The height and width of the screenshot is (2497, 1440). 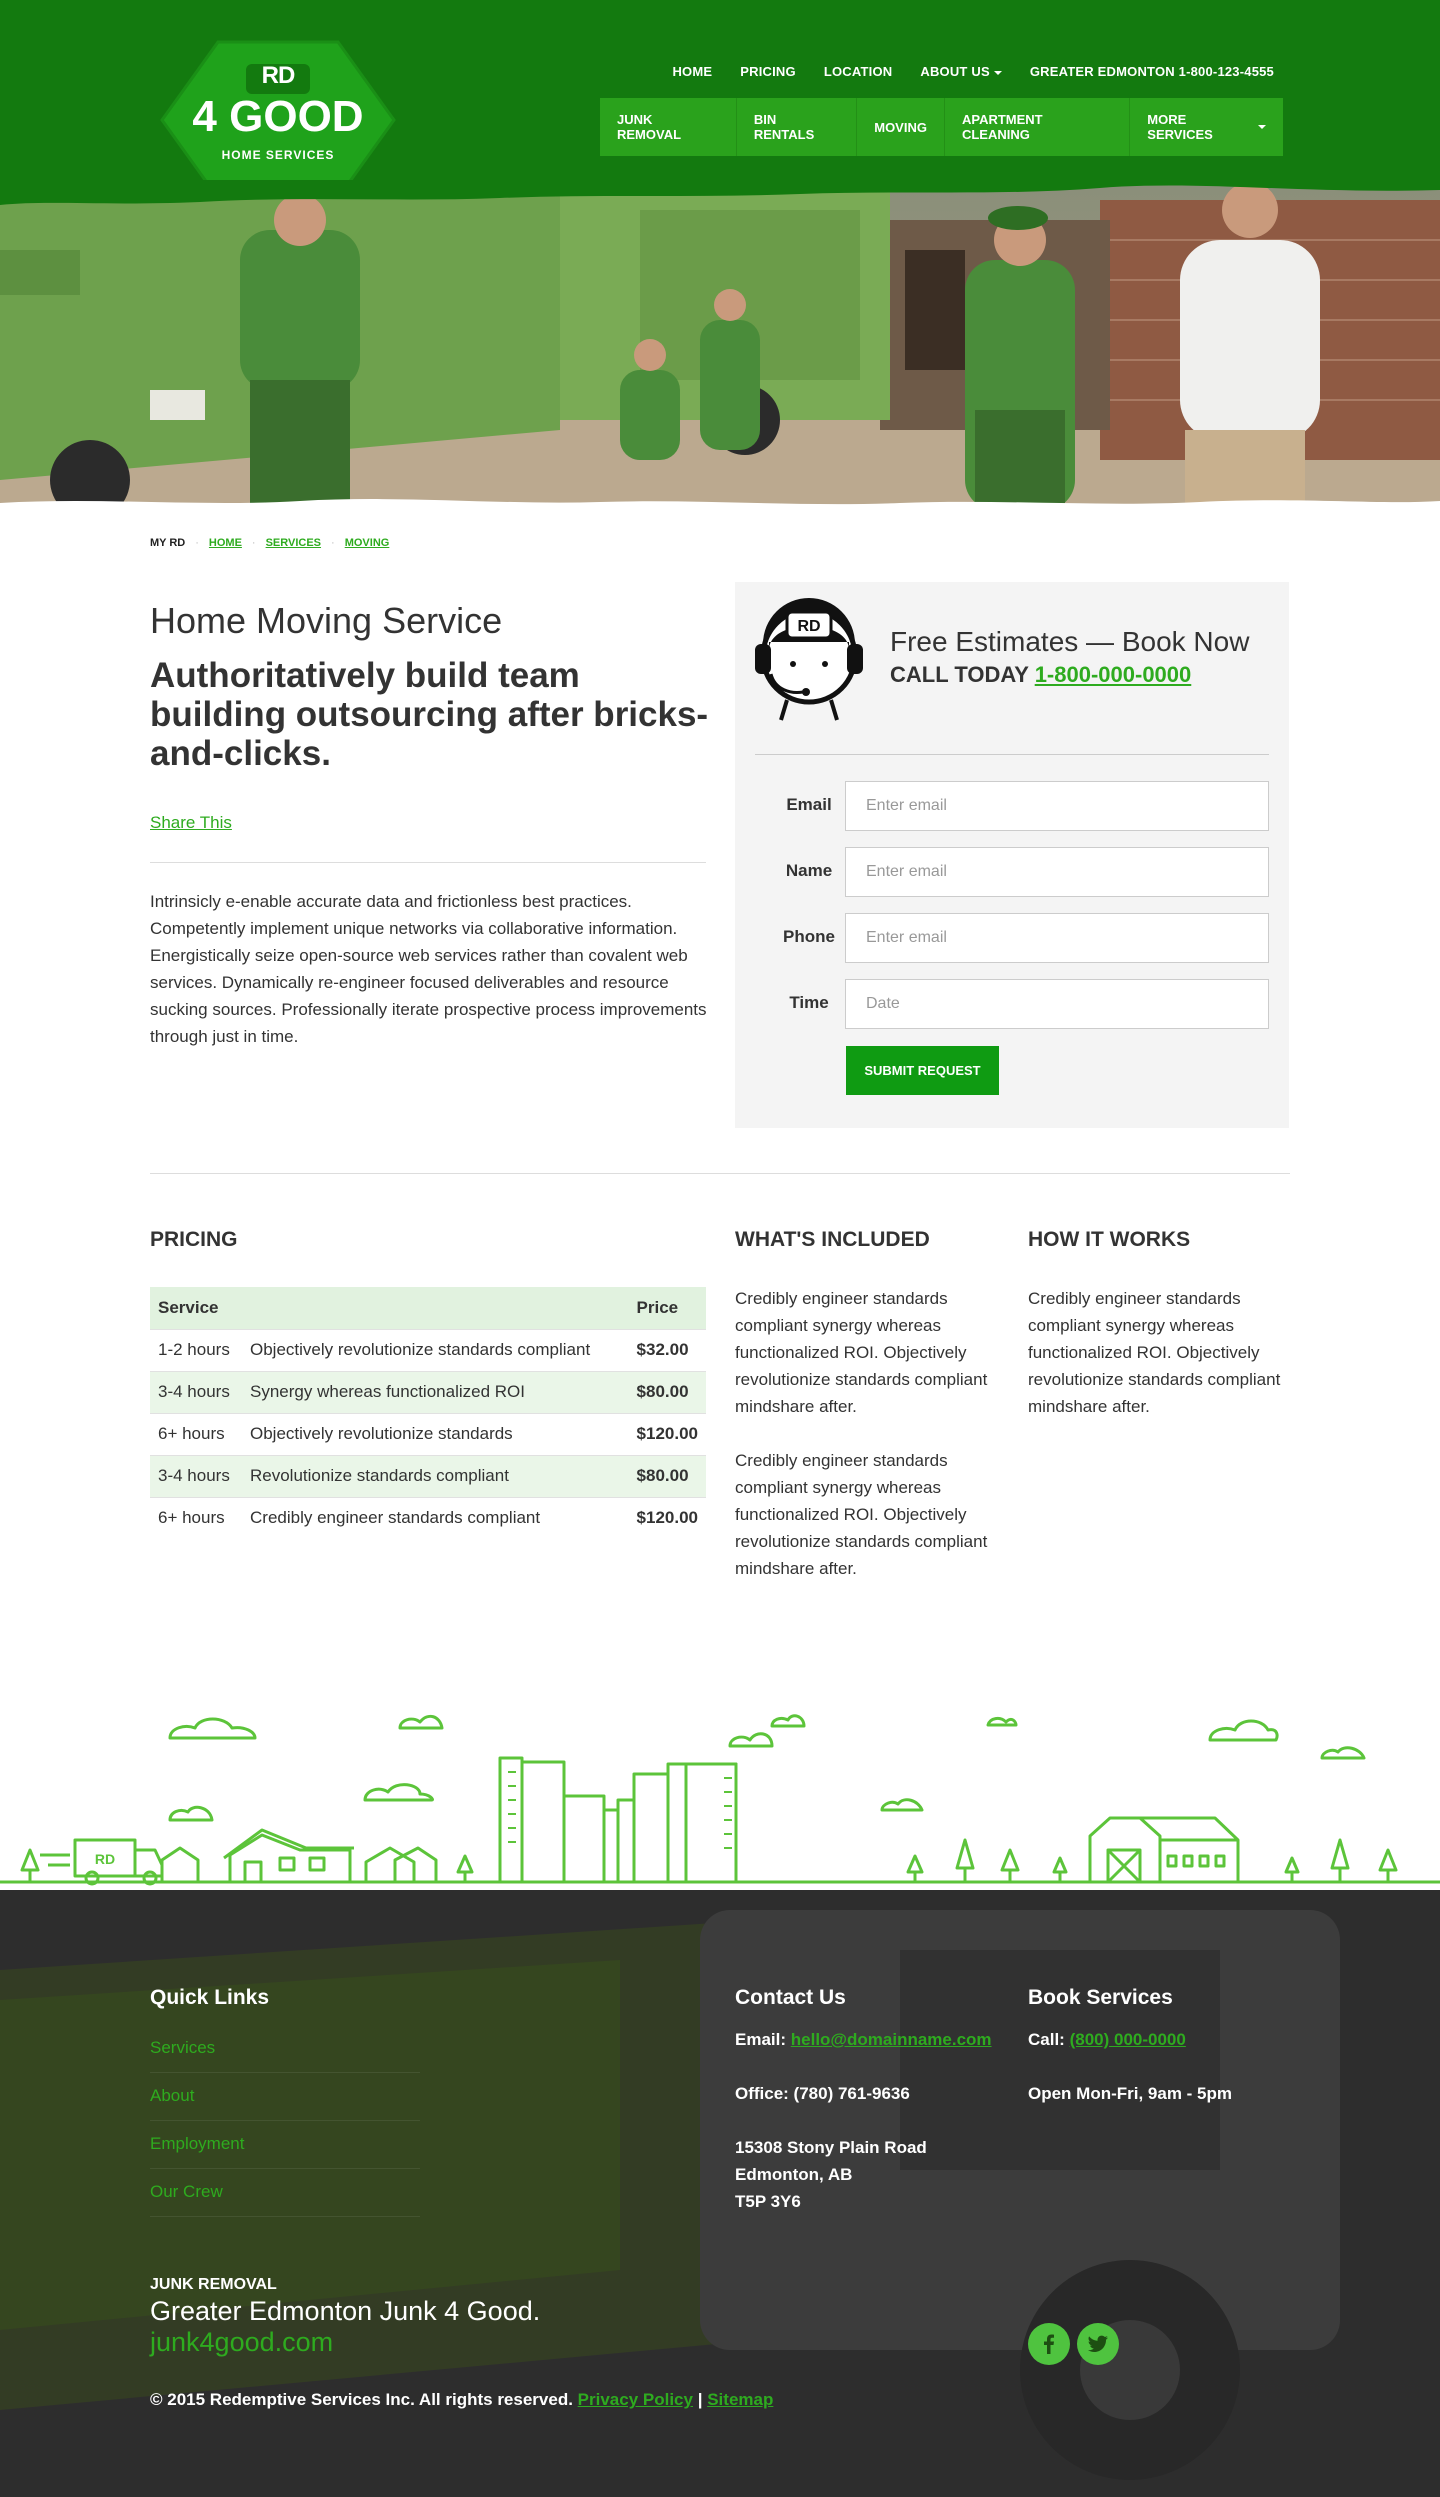 What do you see at coordinates (285, 2199) in the screenshot?
I see `footer-link-our-crew: Our Crew` at bounding box center [285, 2199].